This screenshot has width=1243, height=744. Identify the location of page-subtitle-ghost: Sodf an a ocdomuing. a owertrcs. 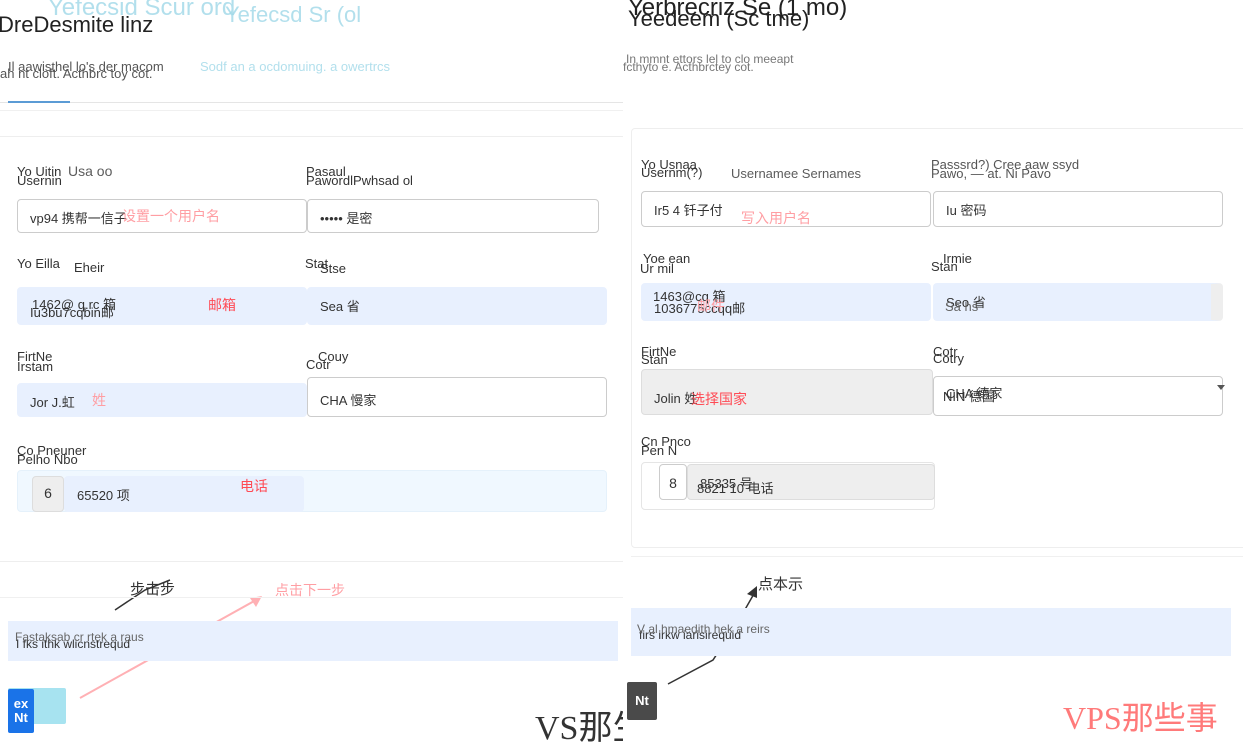
(295, 66).